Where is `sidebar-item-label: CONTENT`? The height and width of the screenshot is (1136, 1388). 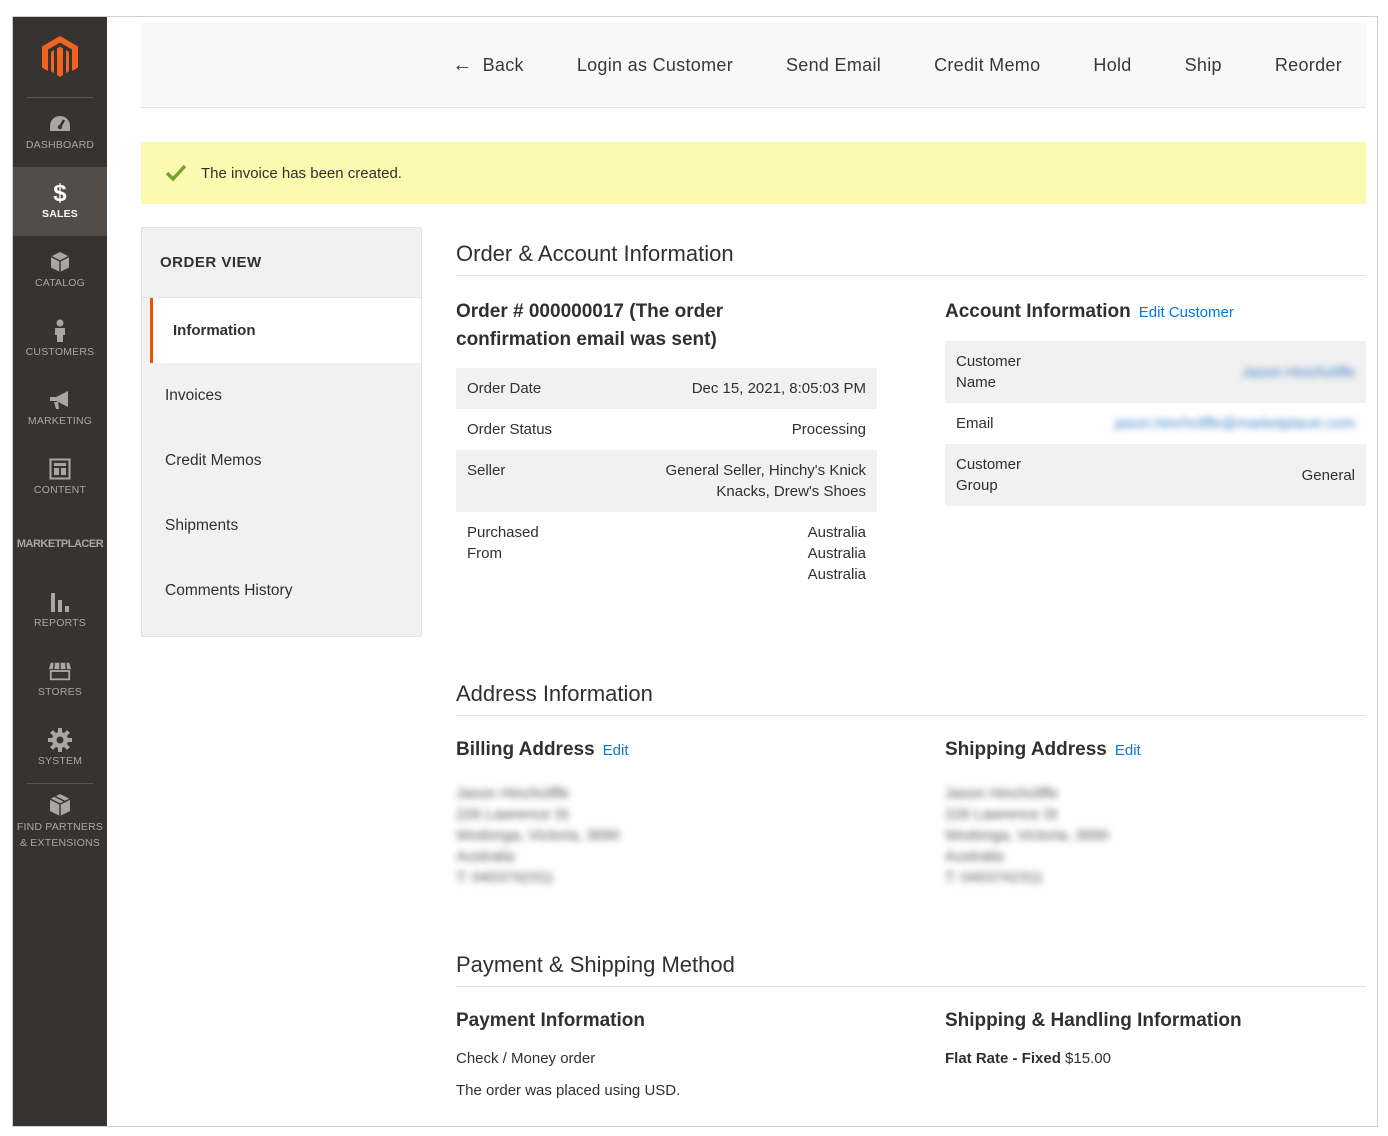
sidebar-item-label: CONTENT is located at coordinates (60, 490).